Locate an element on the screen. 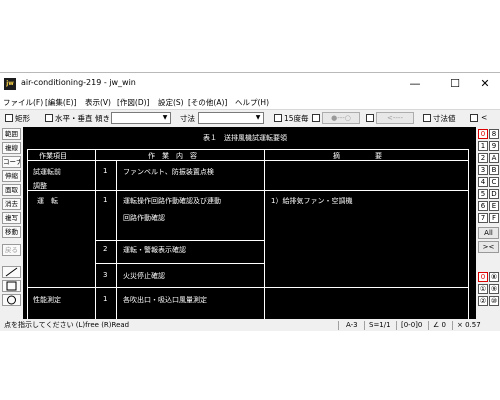 This screenshot has height=400, width=500. menu-view: 表示(V) is located at coordinates (98, 102).